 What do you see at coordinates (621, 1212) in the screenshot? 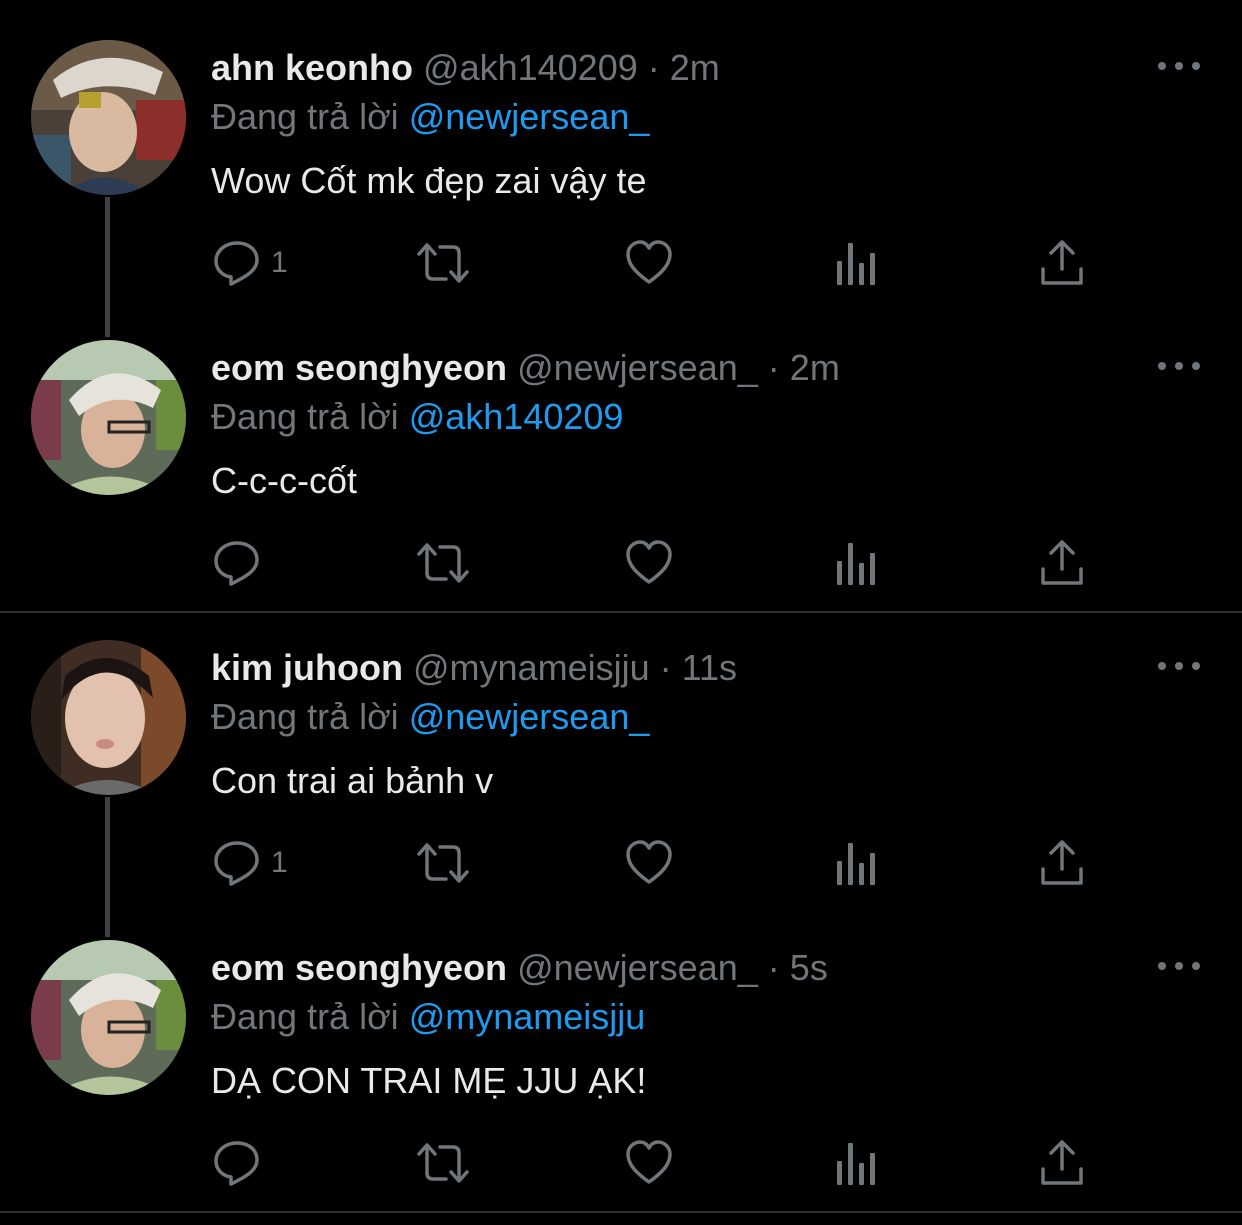
I see `conversation-divider` at bounding box center [621, 1212].